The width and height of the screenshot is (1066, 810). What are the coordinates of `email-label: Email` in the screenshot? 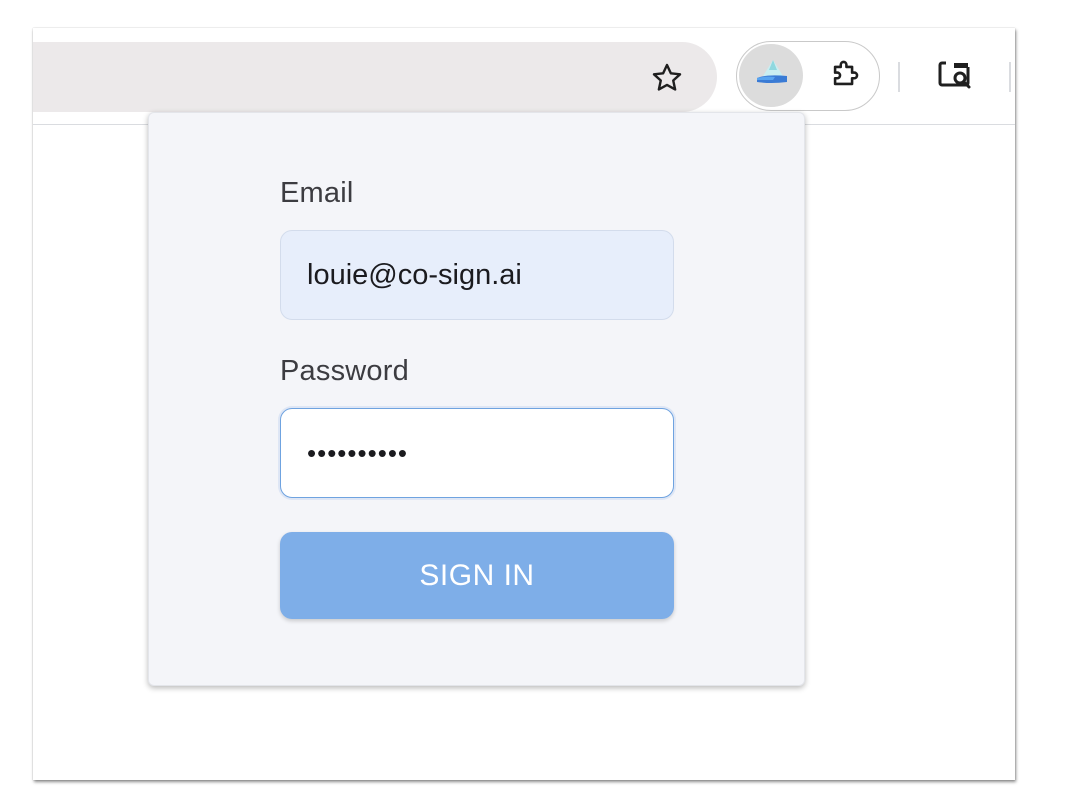 It's located at (317, 193).